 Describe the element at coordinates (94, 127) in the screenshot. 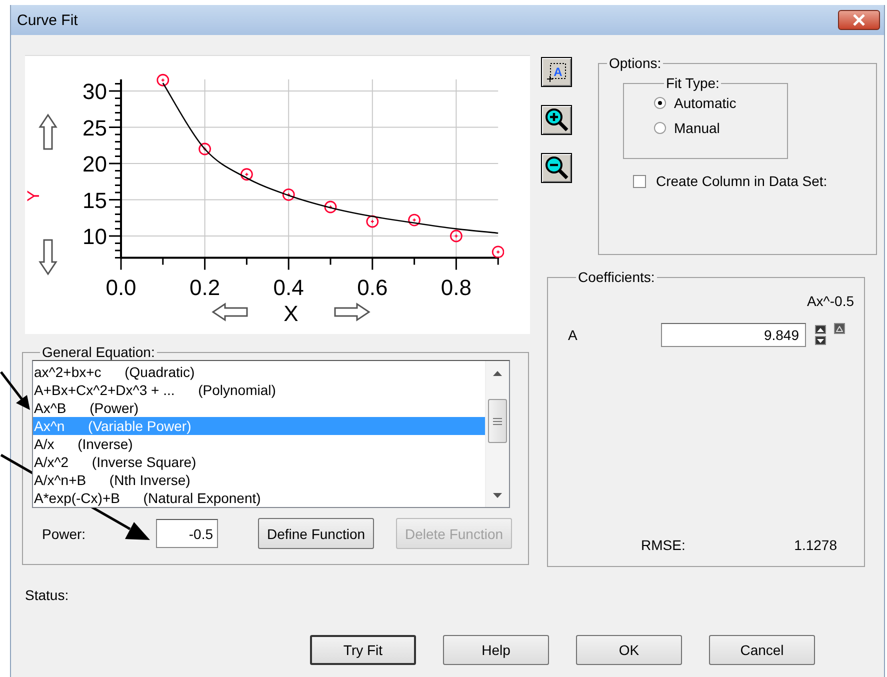

I see `tick-label: 25` at that location.